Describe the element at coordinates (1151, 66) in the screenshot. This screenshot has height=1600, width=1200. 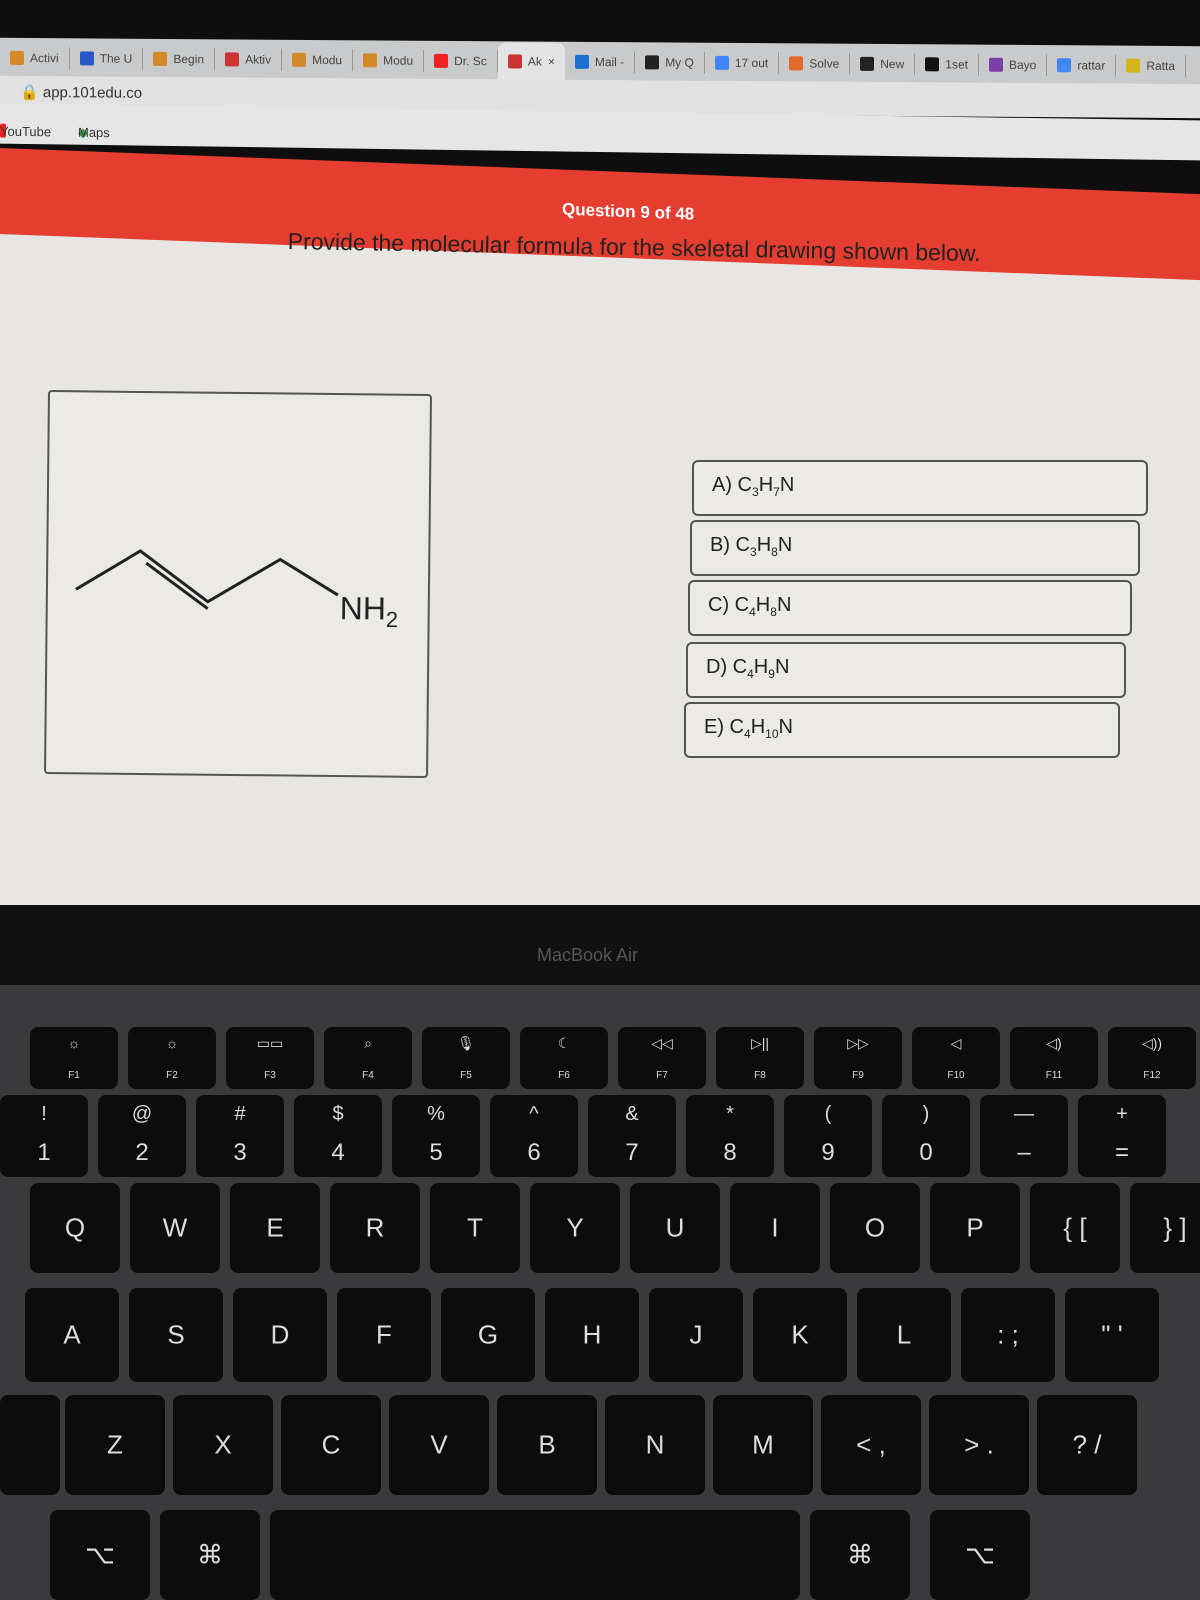
I see `browser-tab: Ratta` at that location.